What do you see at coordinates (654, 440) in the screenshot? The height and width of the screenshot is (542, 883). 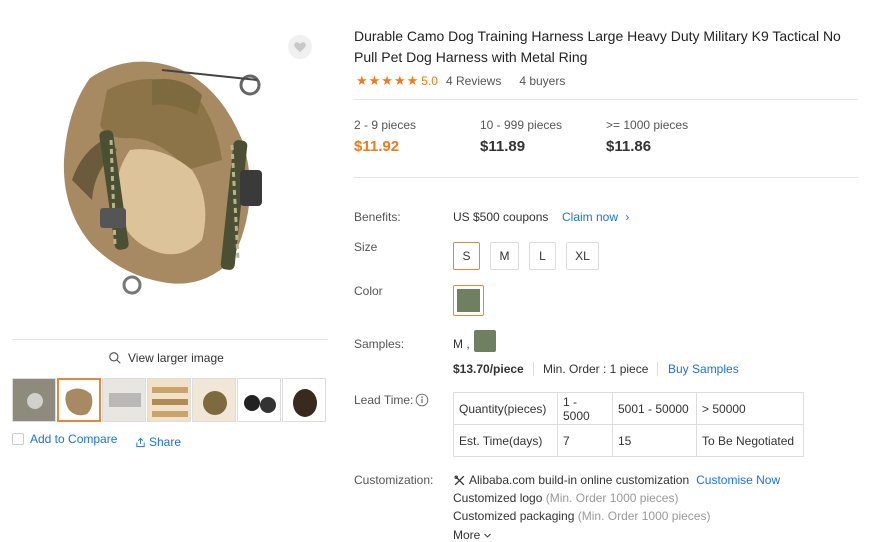 I see `table-cell: 15` at bounding box center [654, 440].